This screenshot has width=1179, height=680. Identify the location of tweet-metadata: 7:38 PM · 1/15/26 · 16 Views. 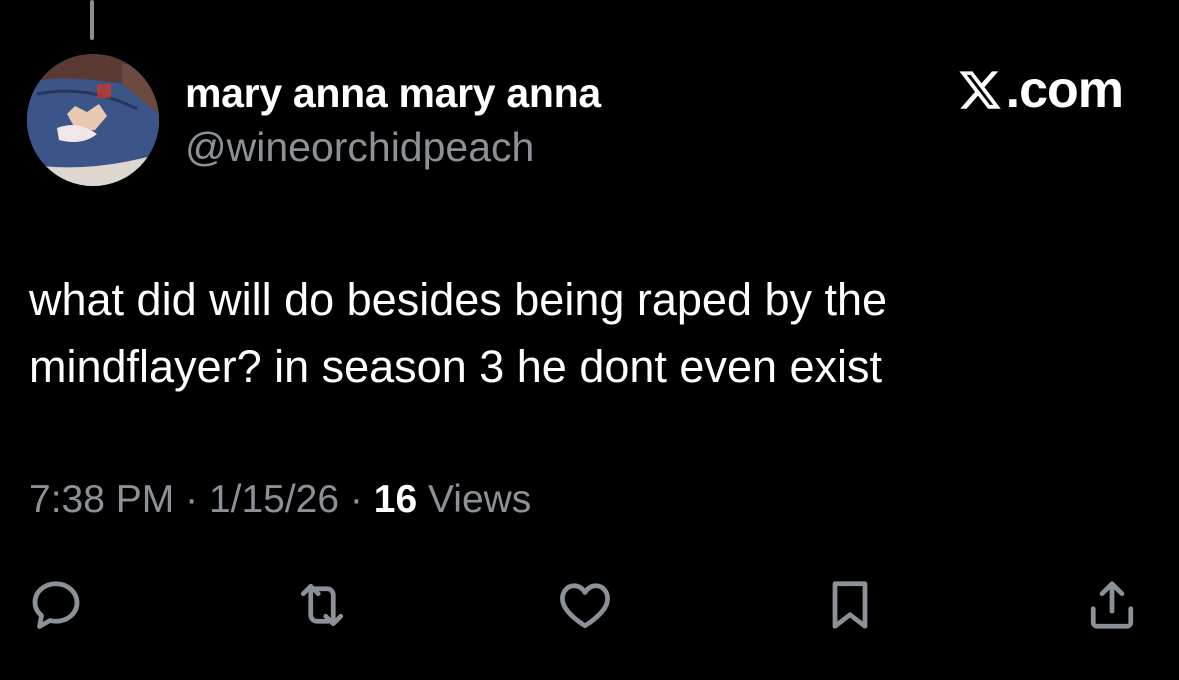
(280, 500).